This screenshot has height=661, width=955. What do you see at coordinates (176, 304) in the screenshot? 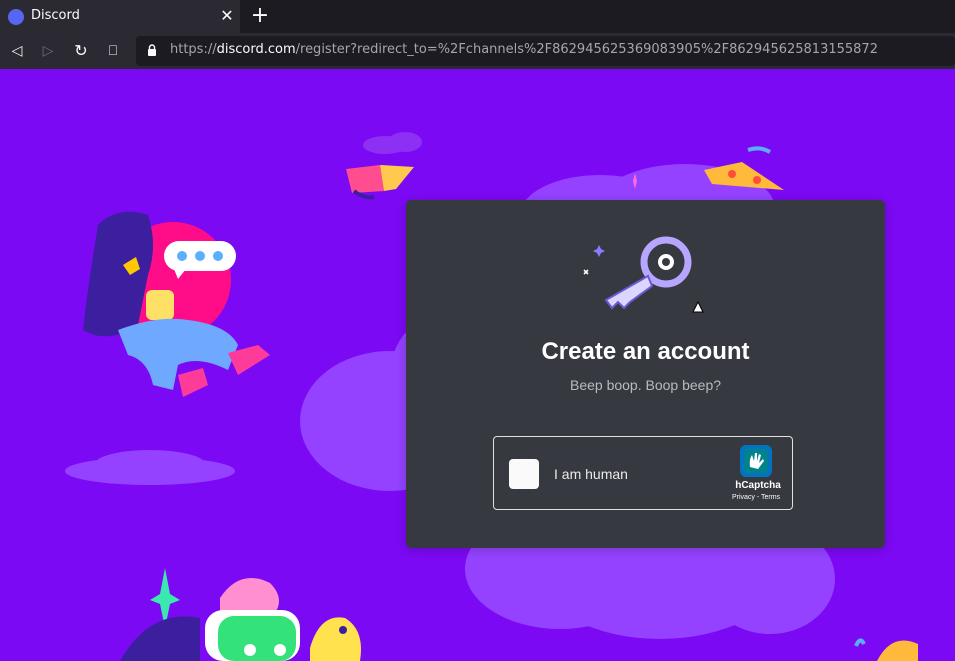
I see `character-illustration` at bounding box center [176, 304].